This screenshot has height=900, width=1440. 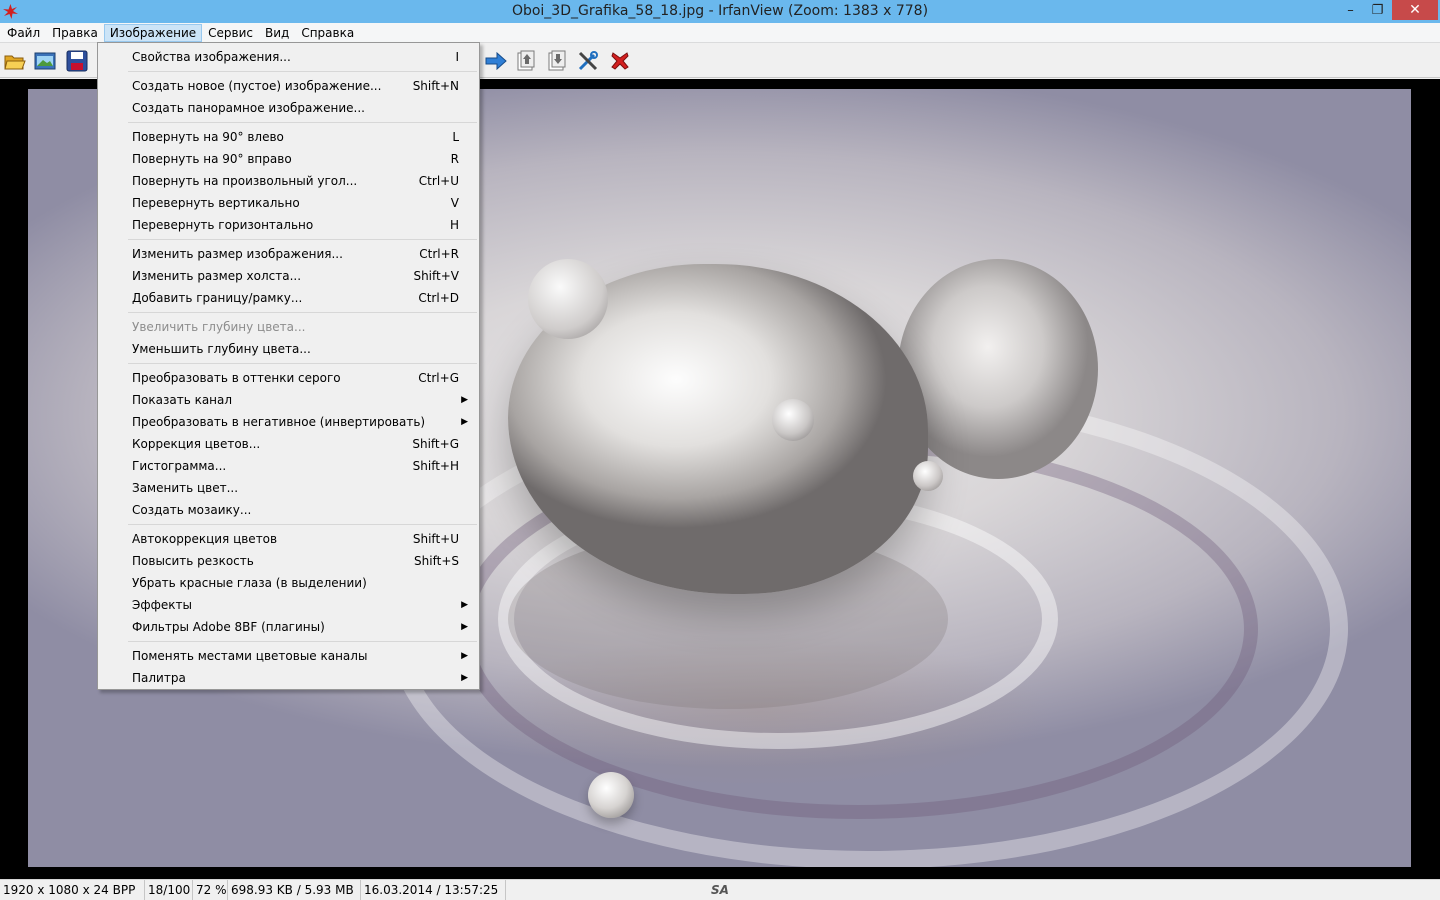 What do you see at coordinates (457, 57) in the screenshot?
I see `menu-item-shortcut: I` at bounding box center [457, 57].